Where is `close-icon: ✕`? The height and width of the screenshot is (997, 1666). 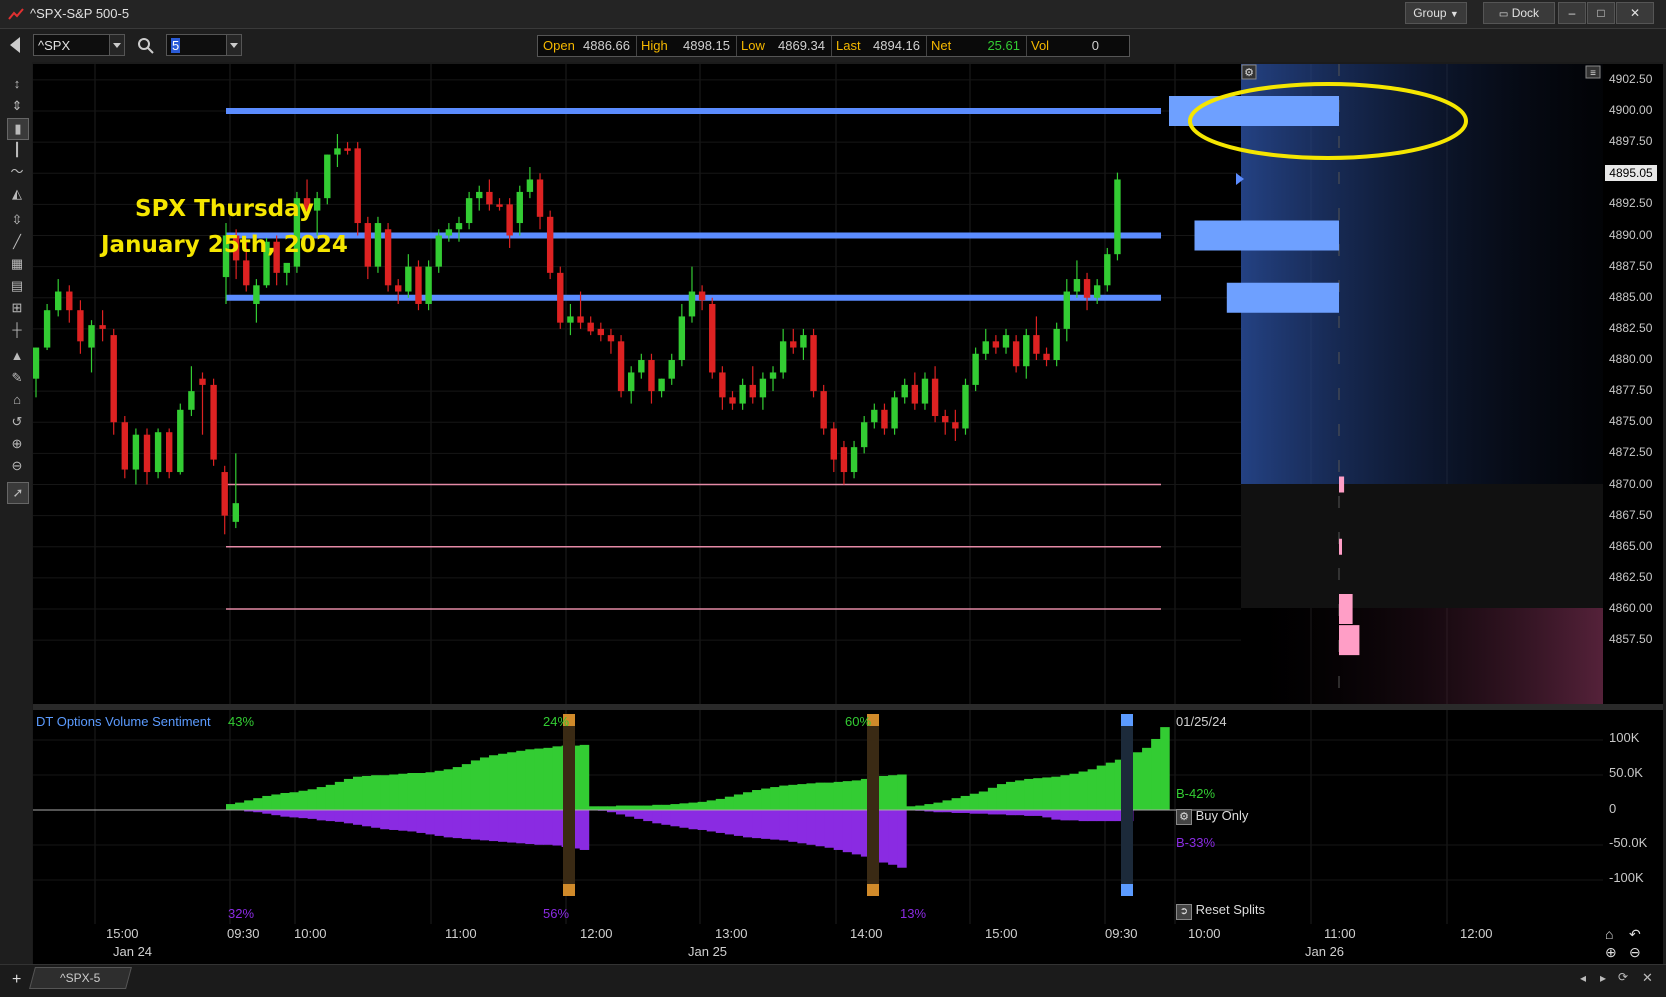 close-icon: ✕ is located at coordinates (1635, 13).